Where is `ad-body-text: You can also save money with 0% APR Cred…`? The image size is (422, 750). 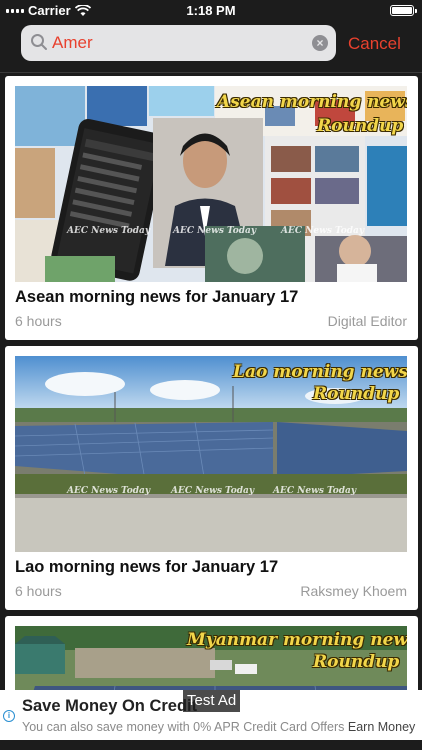
ad-body-text: You can also save money with 0% APR Cred… is located at coordinates (183, 727).